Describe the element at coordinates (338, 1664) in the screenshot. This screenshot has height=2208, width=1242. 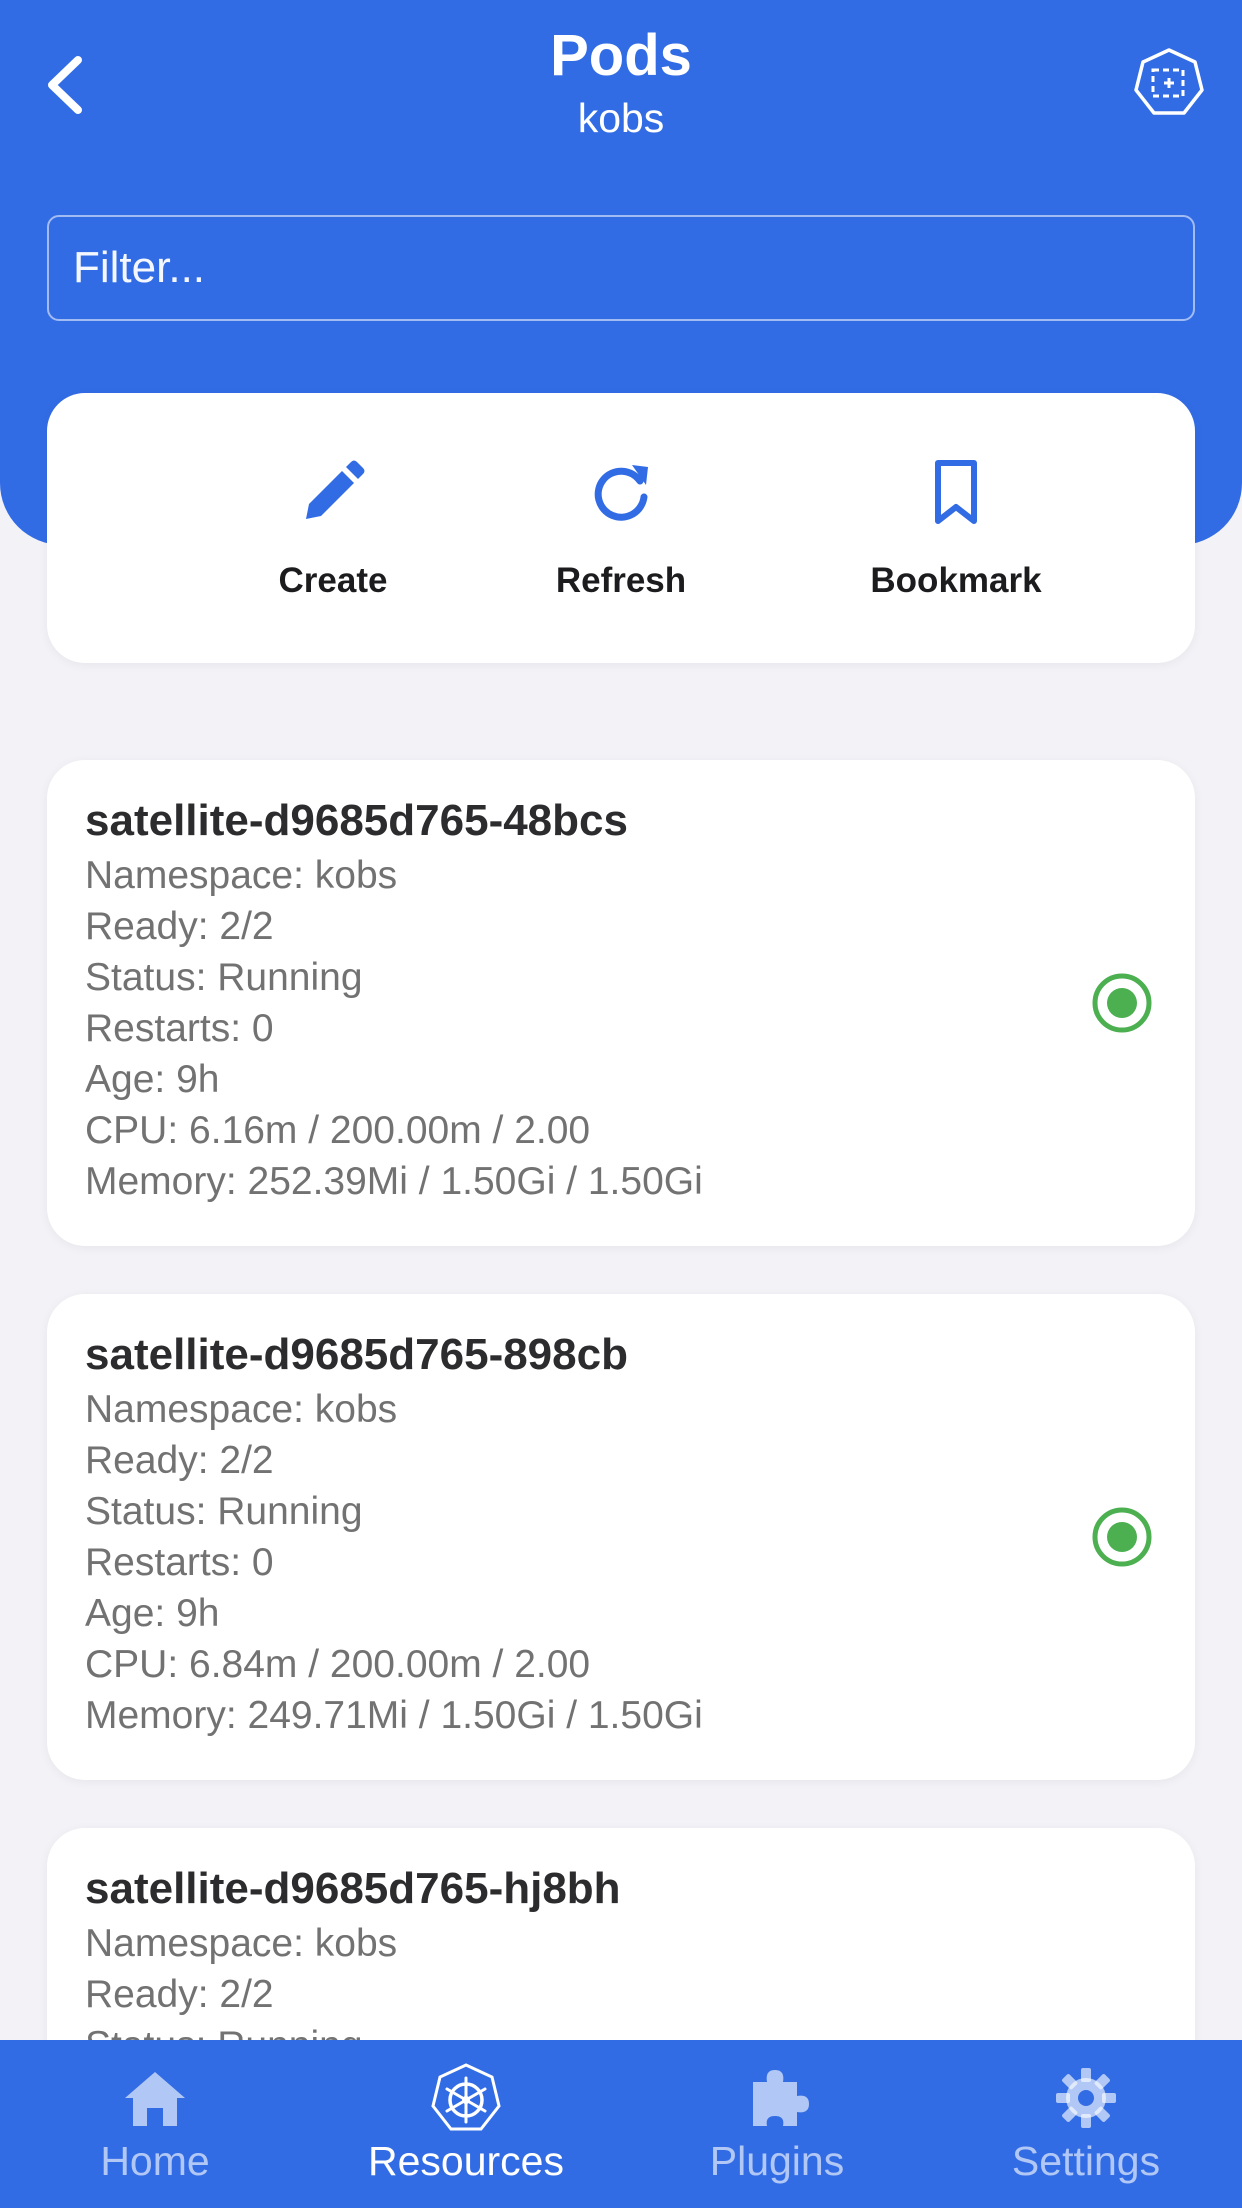
I see `pod-cpu: CPU: 6.84m / 200.00m / 2.00` at that location.